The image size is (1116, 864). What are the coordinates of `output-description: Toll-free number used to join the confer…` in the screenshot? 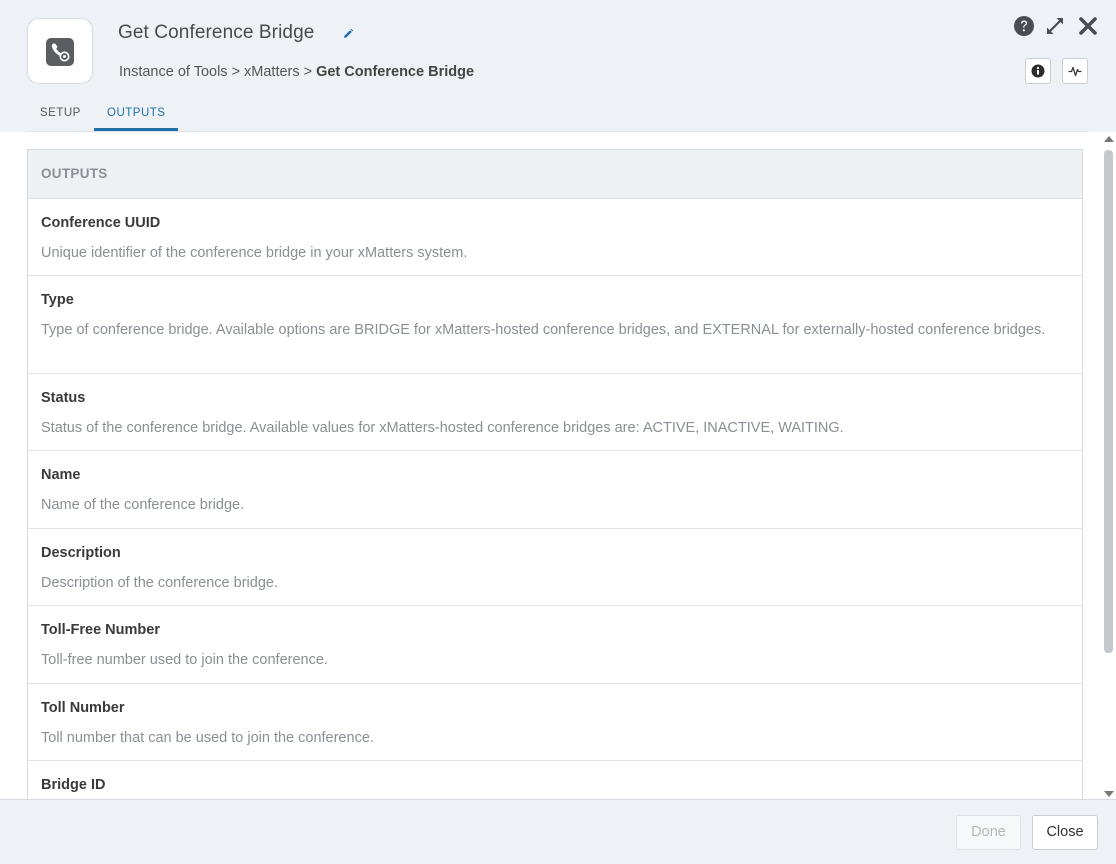 It's located at (184, 660).